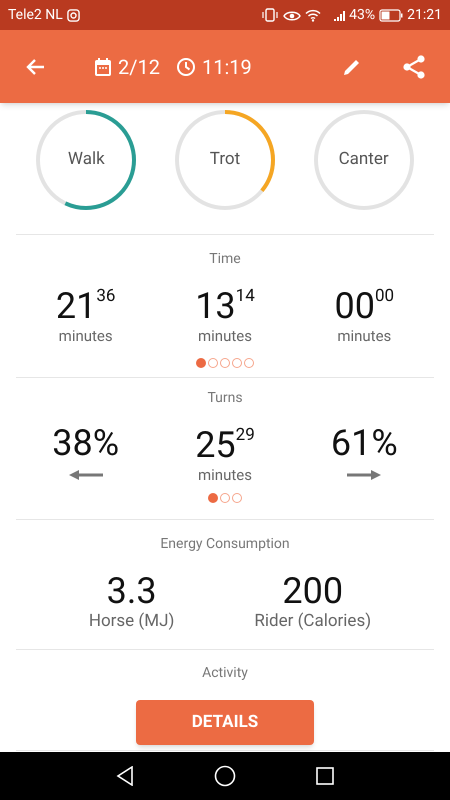  I want to click on gait-label: Walk, so click(86, 160).